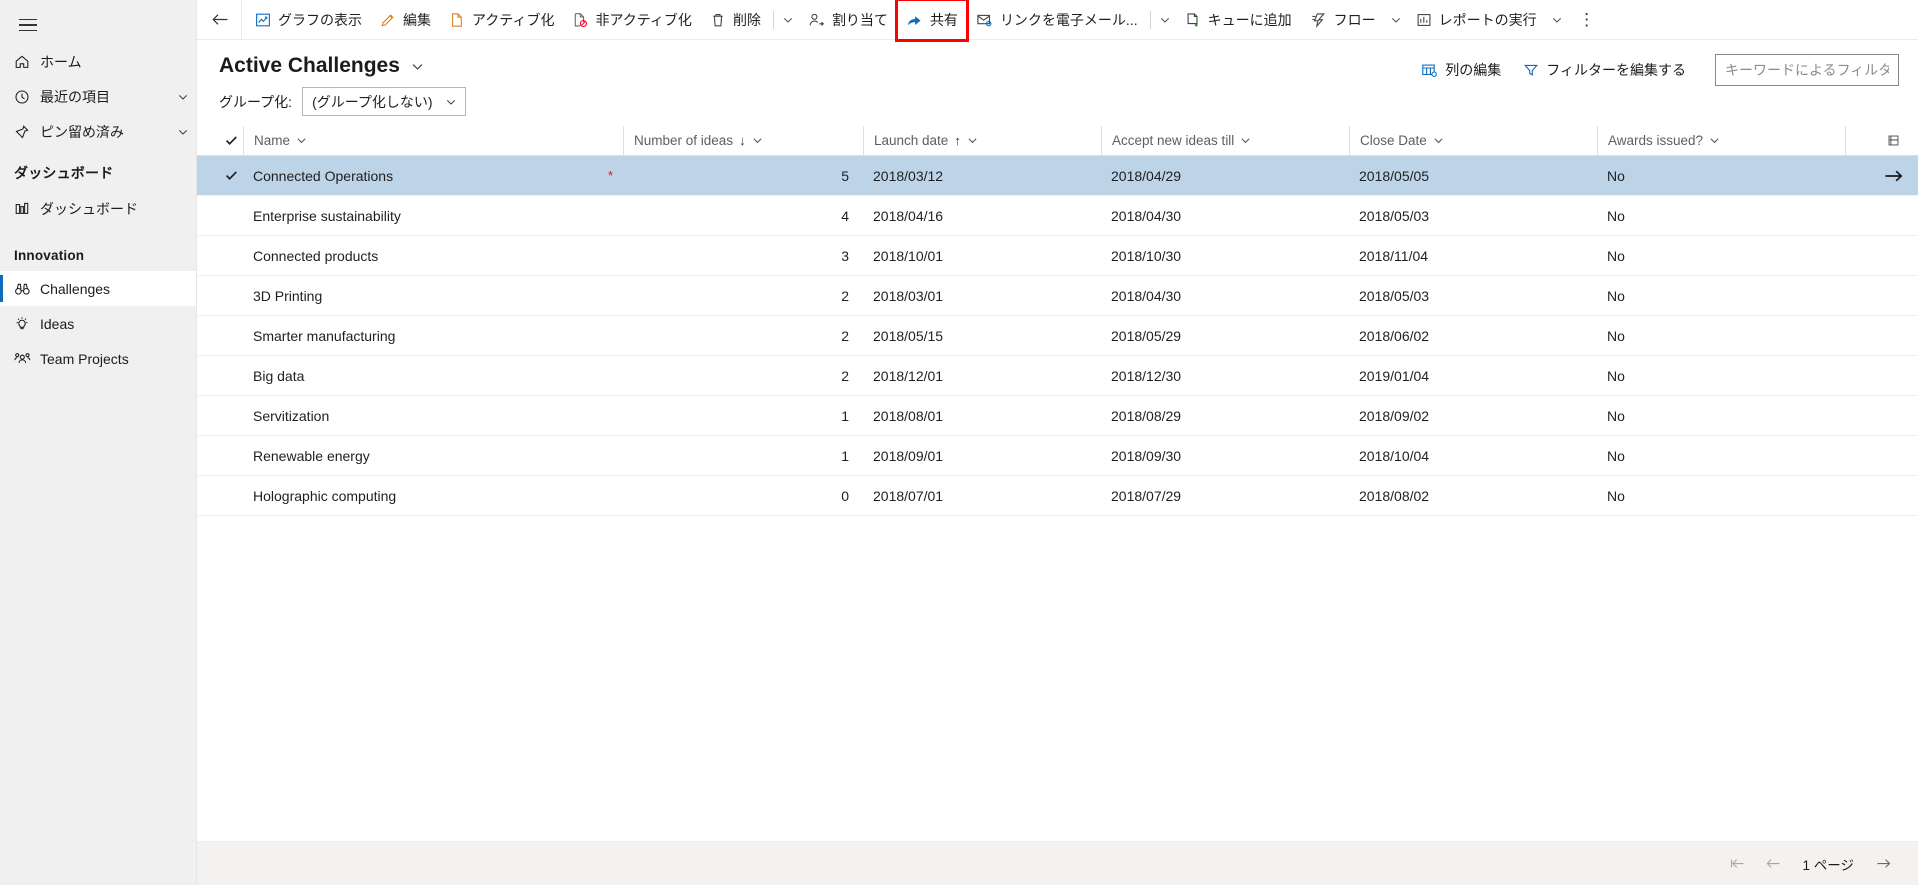 The width and height of the screenshot is (1918, 885). What do you see at coordinates (98, 288) in the screenshot?
I see `sidebar-item-challenges: Challenges` at bounding box center [98, 288].